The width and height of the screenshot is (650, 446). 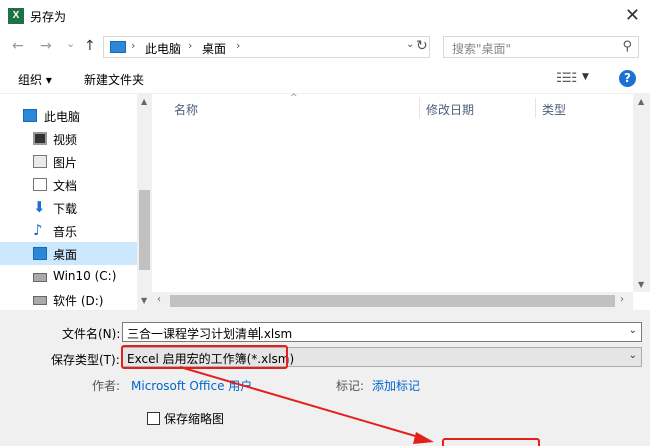 What do you see at coordinates (306, 405) in the screenshot?
I see `annotation-arrow` at bounding box center [306, 405].